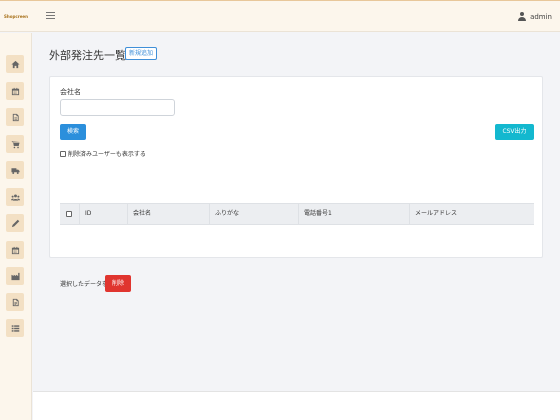 The image size is (560, 420). Describe the element at coordinates (142, 214) in the screenshot. I see `column-header-company: 会社名` at that location.